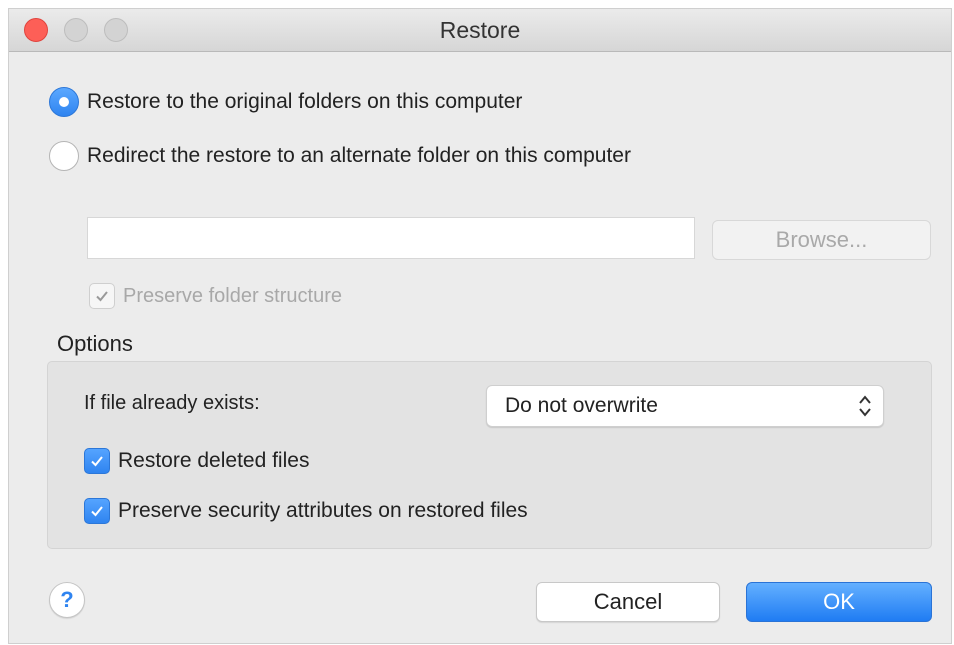  What do you see at coordinates (95, 343) in the screenshot?
I see `options-heading: Options` at bounding box center [95, 343].